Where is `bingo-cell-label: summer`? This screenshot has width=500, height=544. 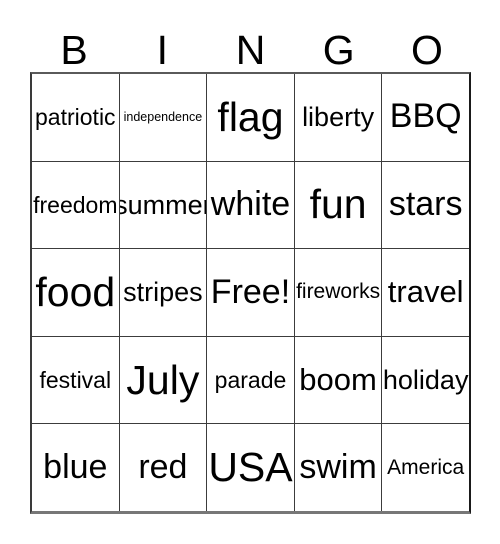
bingo-cell-label: summer is located at coordinates (164, 204).